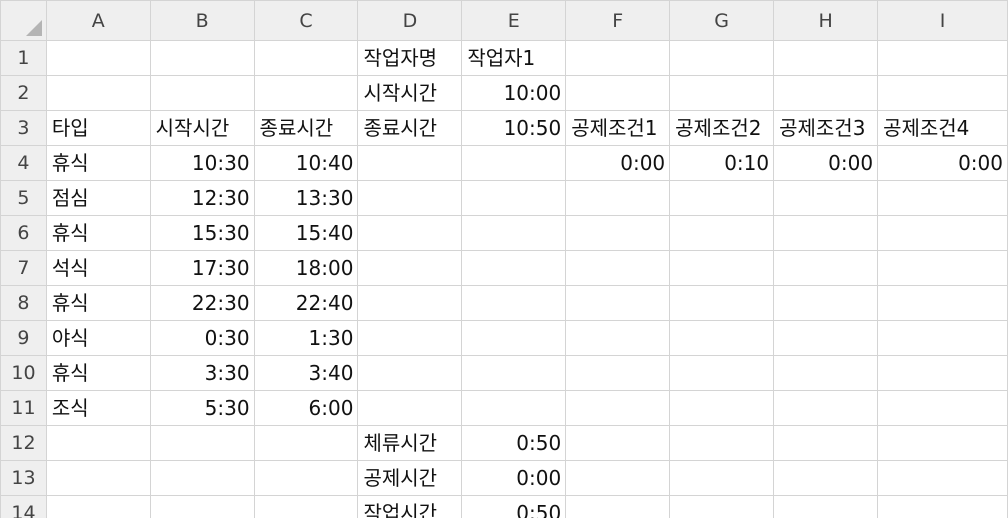 Image resolution: width=1008 pixels, height=518 pixels. What do you see at coordinates (514, 408) in the screenshot?
I see `cell-e11` at bounding box center [514, 408].